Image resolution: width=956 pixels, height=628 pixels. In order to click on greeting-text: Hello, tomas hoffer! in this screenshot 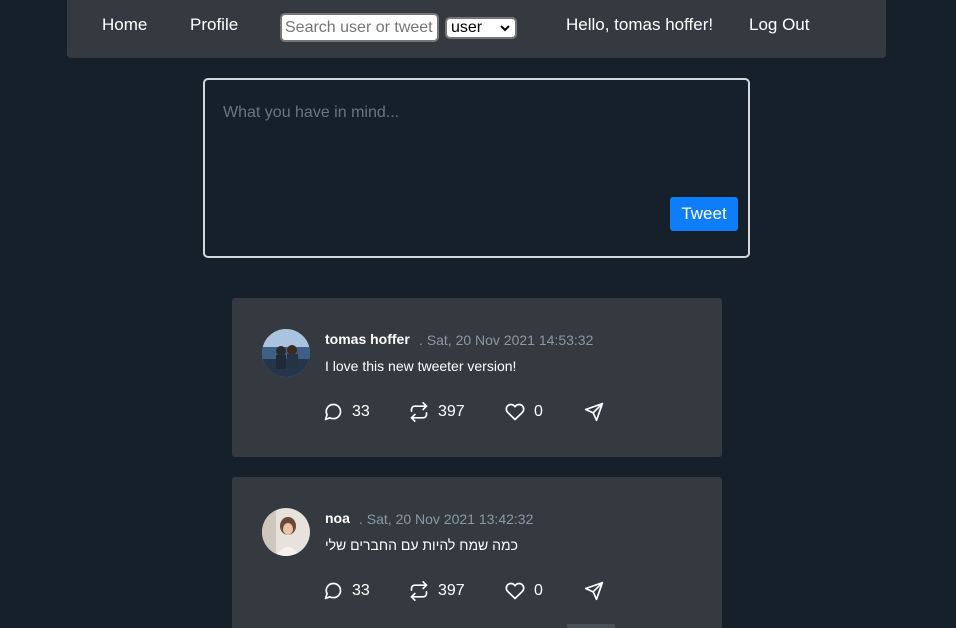, I will do `click(640, 24)`.